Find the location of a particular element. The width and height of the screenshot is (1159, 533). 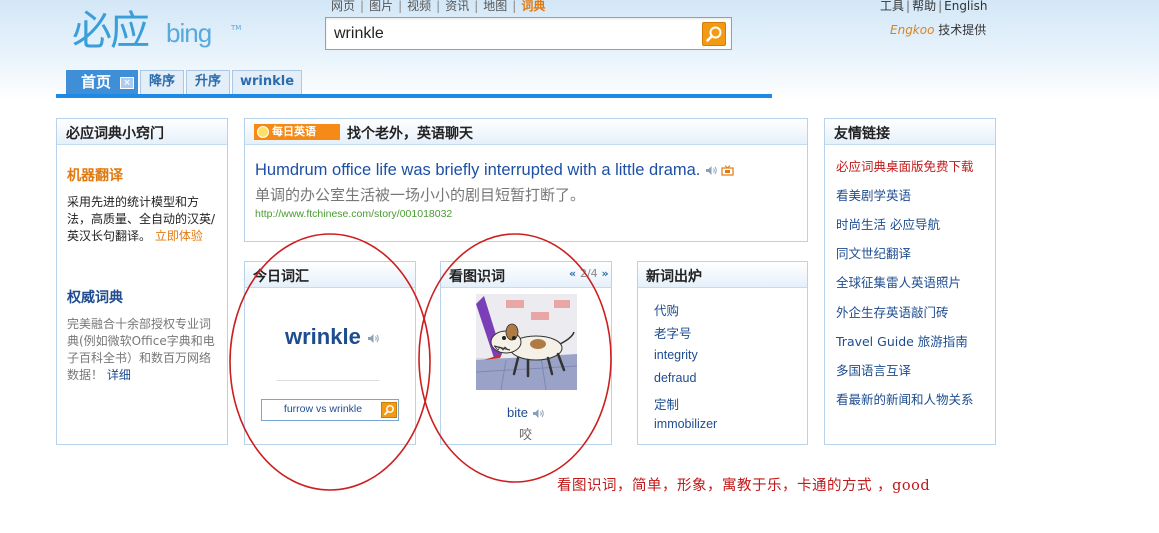

new-word-item: immobilizer is located at coordinates (685, 424).